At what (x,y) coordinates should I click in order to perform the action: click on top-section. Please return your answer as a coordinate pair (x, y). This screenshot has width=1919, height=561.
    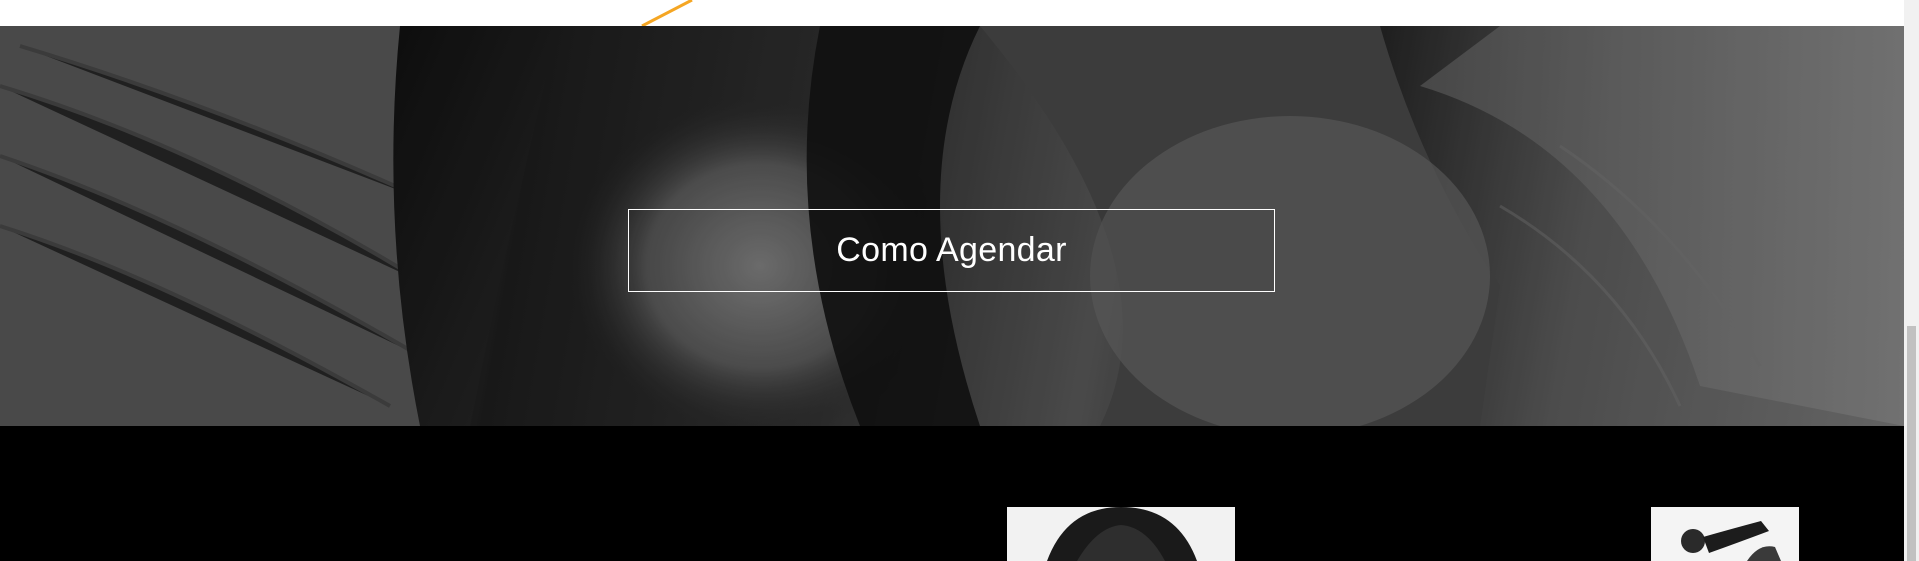
    Looking at the image, I should click on (952, 13).